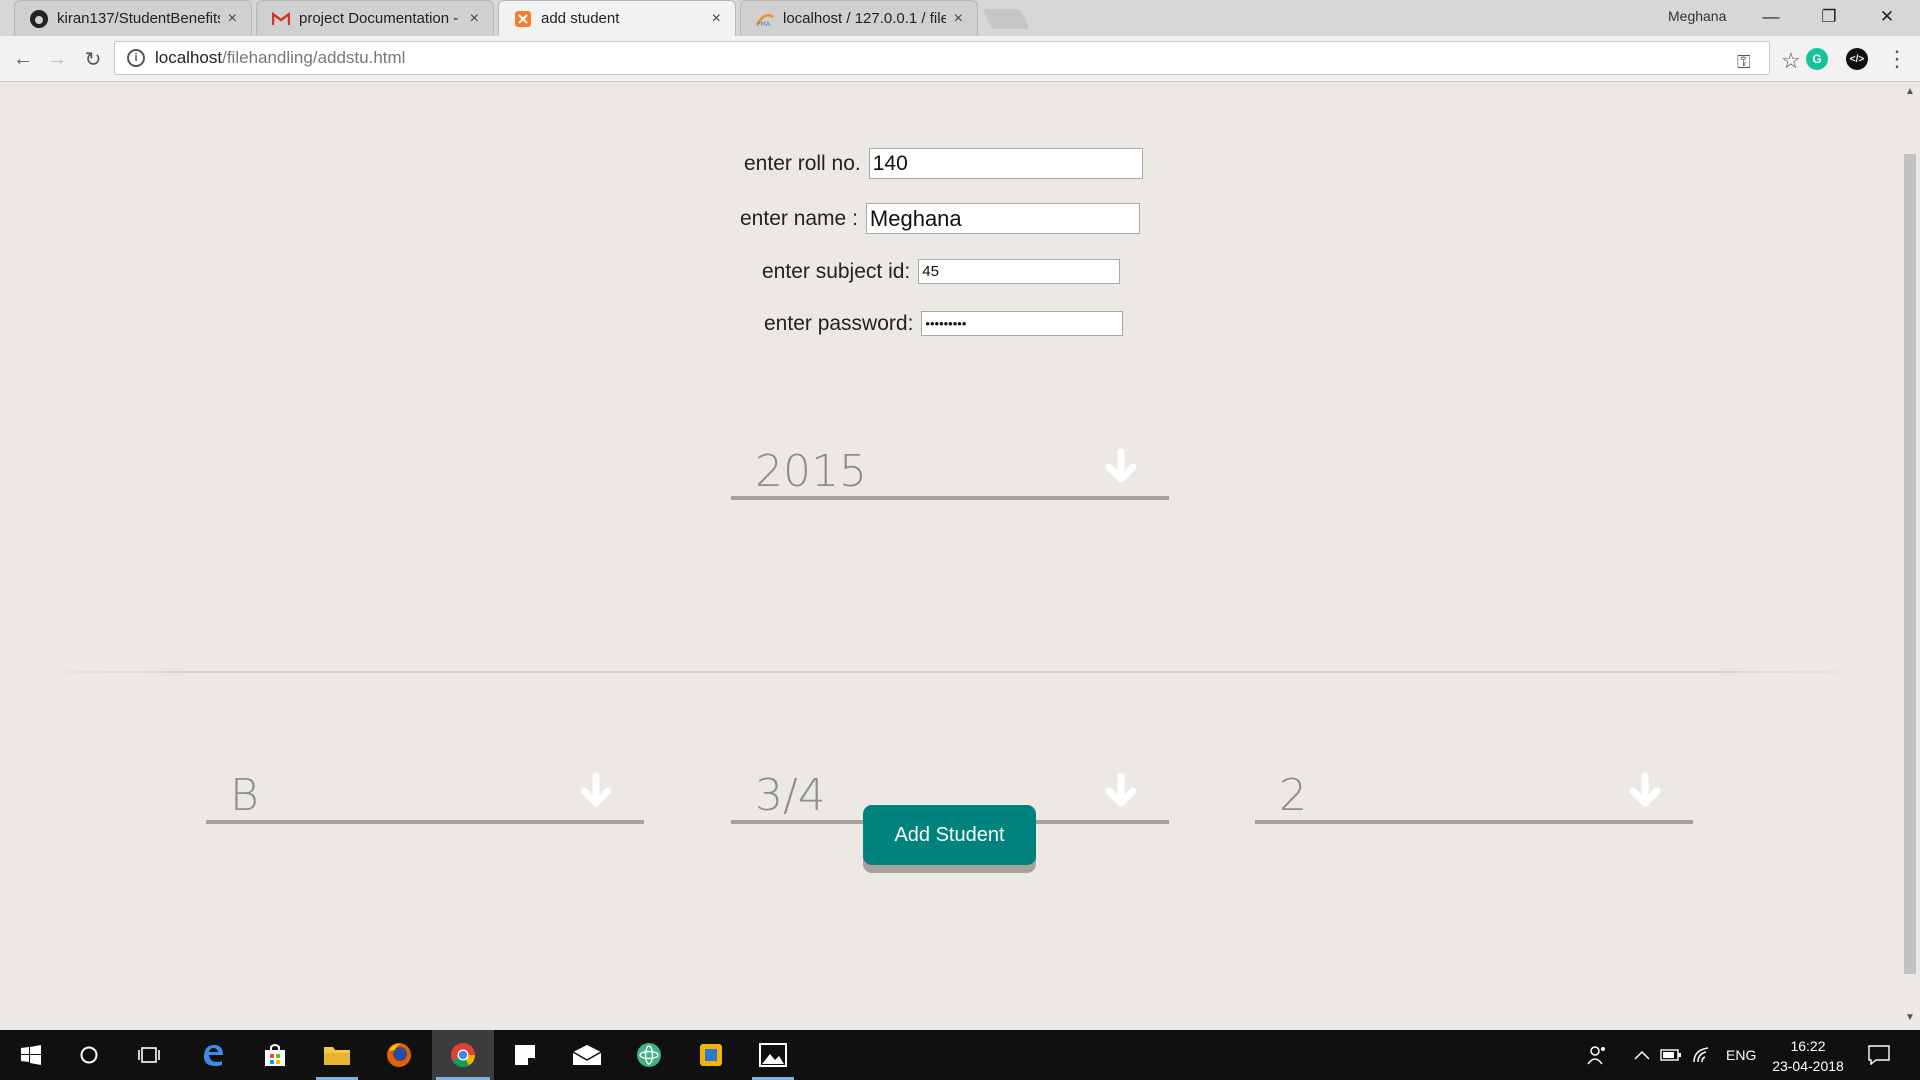 Image resolution: width=1920 pixels, height=1080 pixels. I want to click on store-icon, so click(275, 1055).